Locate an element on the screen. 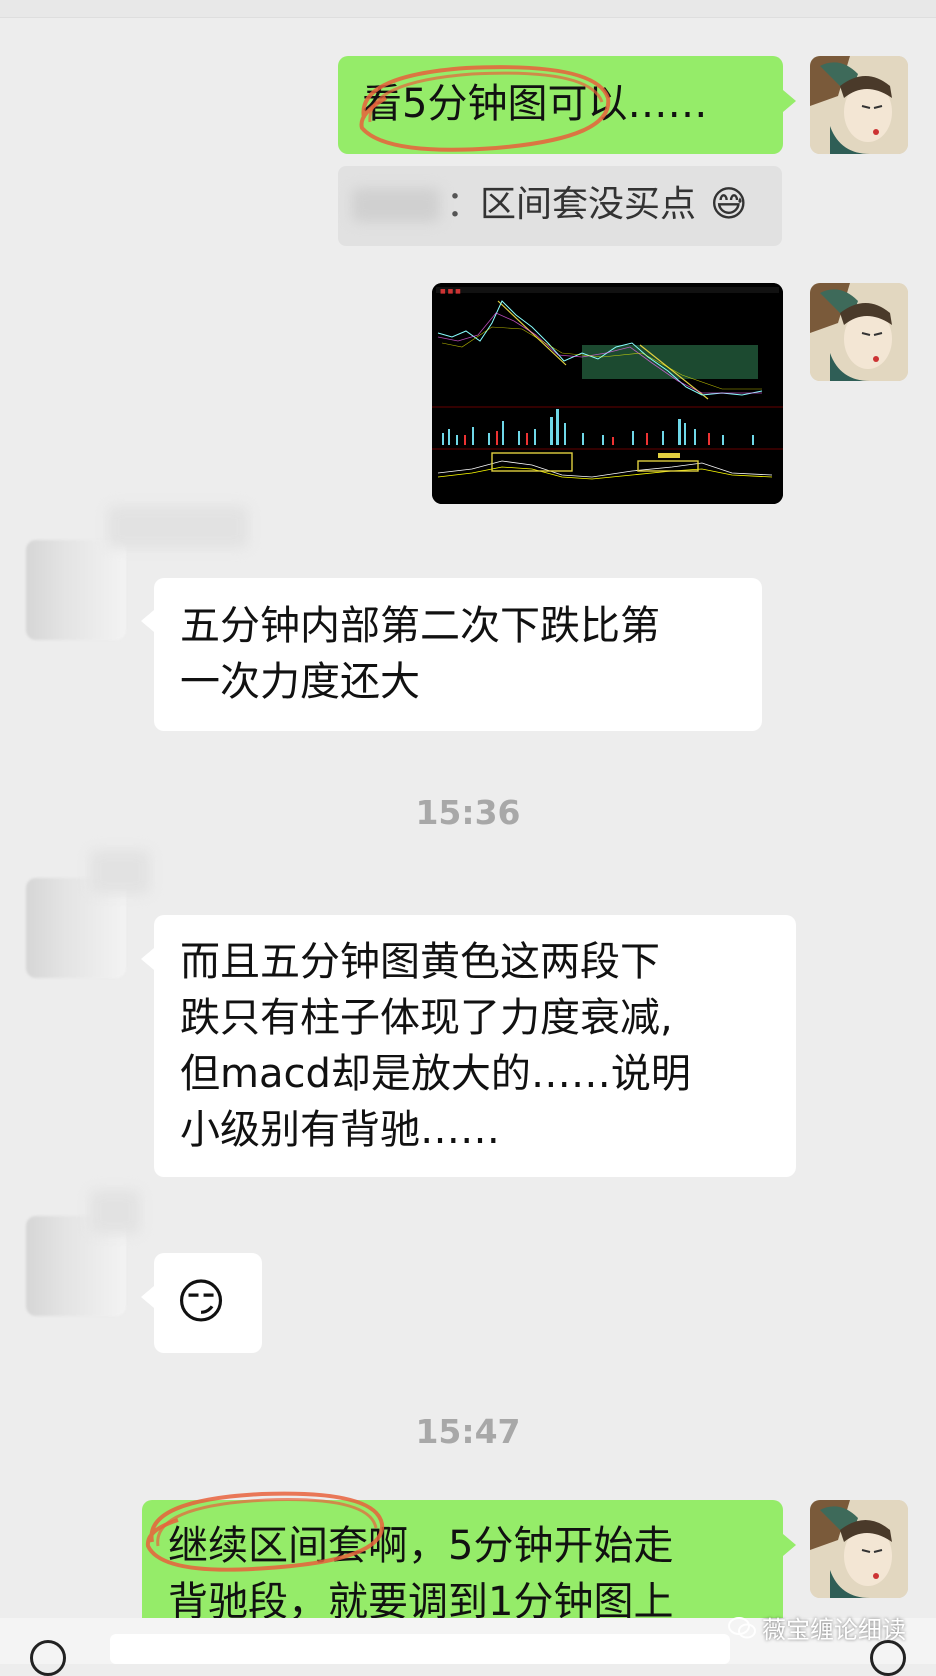  sweat-smile-emoji: 😅 is located at coordinates (729, 204).